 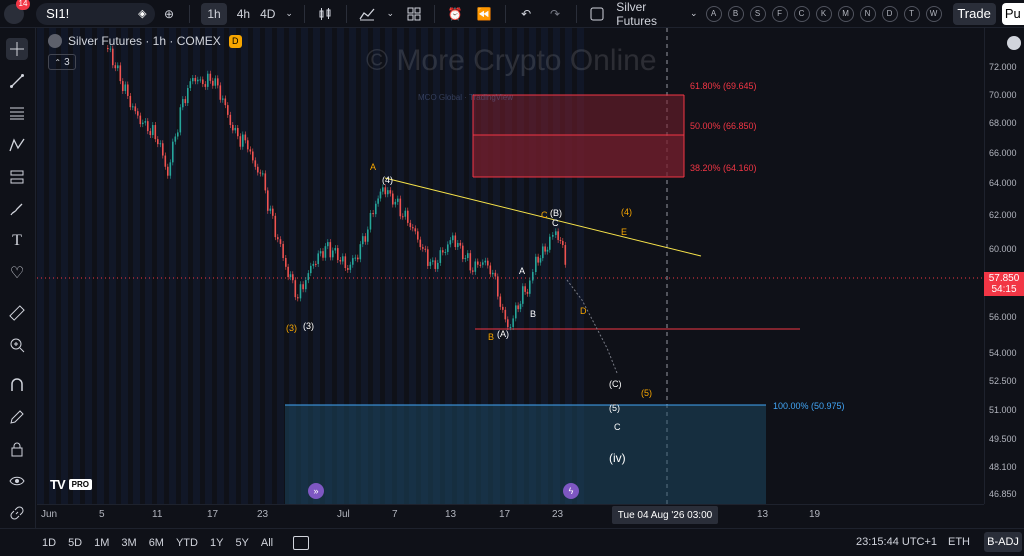 I want to click on pencil-lock-icon, so click(x=17, y=417).